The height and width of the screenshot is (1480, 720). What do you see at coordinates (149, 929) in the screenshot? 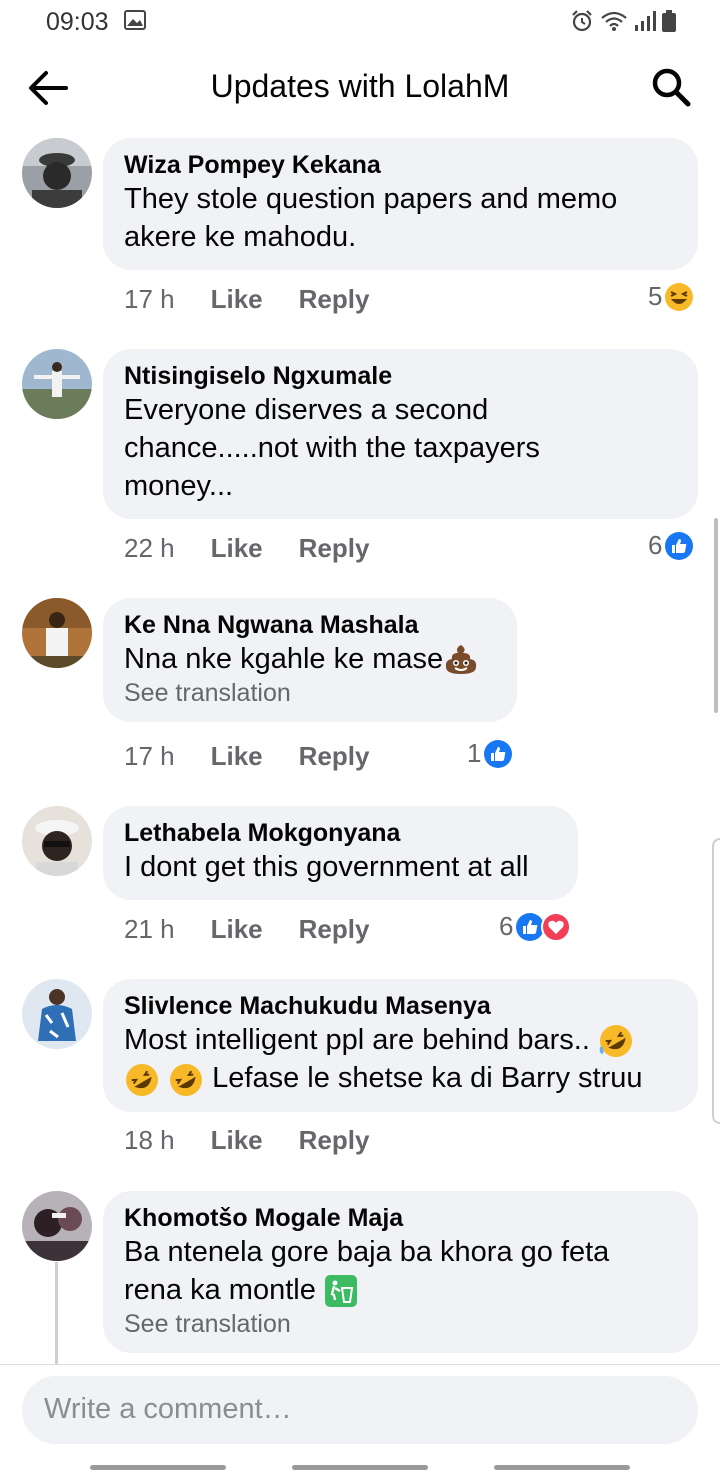
I see `comment-time: 21 h` at bounding box center [149, 929].